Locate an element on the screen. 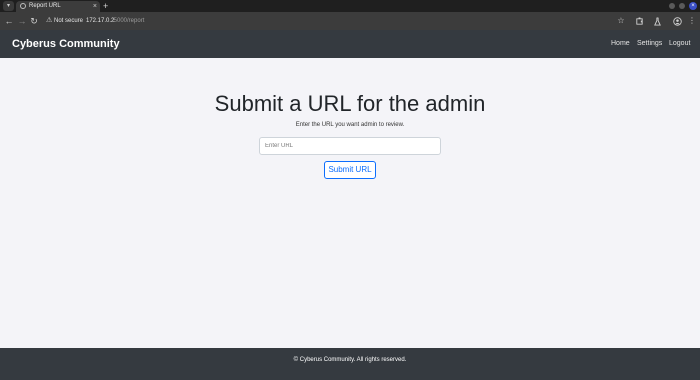 This screenshot has width=700, height=380. page-title: Submit a URL for the admin is located at coordinates (350, 103).